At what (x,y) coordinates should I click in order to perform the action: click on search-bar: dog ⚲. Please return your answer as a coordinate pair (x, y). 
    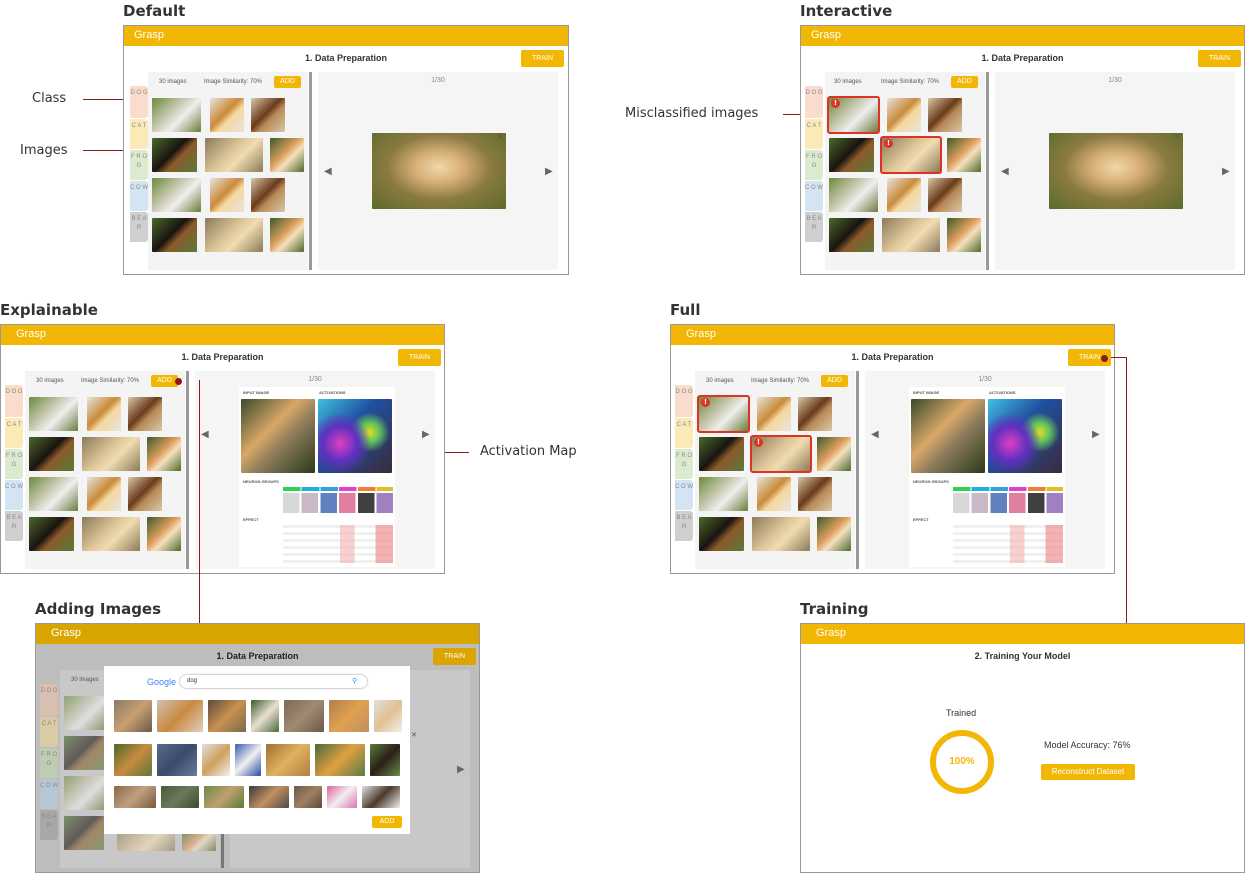
    Looking at the image, I should click on (273, 681).